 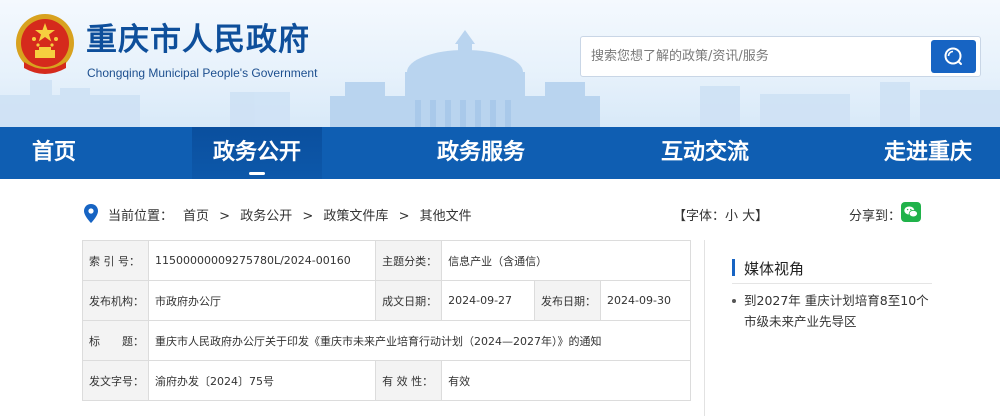 What do you see at coordinates (266, 216) in the screenshot?
I see `breadcrumb-link-government-affairs: 政务公开` at bounding box center [266, 216].